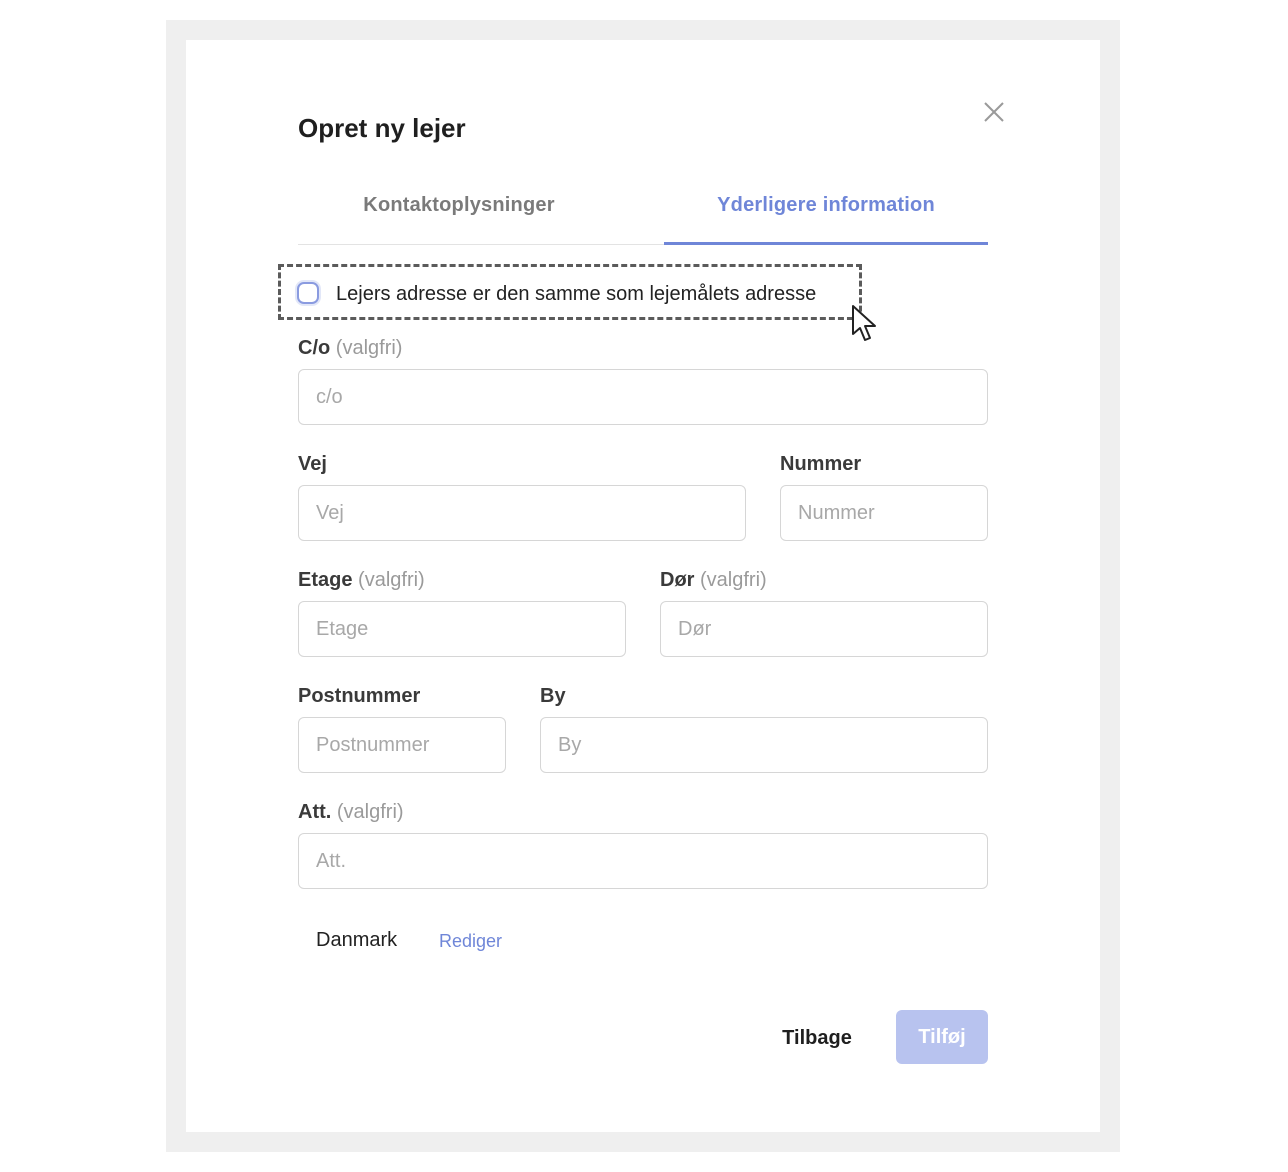 This screenshot has height=1172, width=1288. I want to click on postnummer-label-text: Postnummer, so click(359, 696).